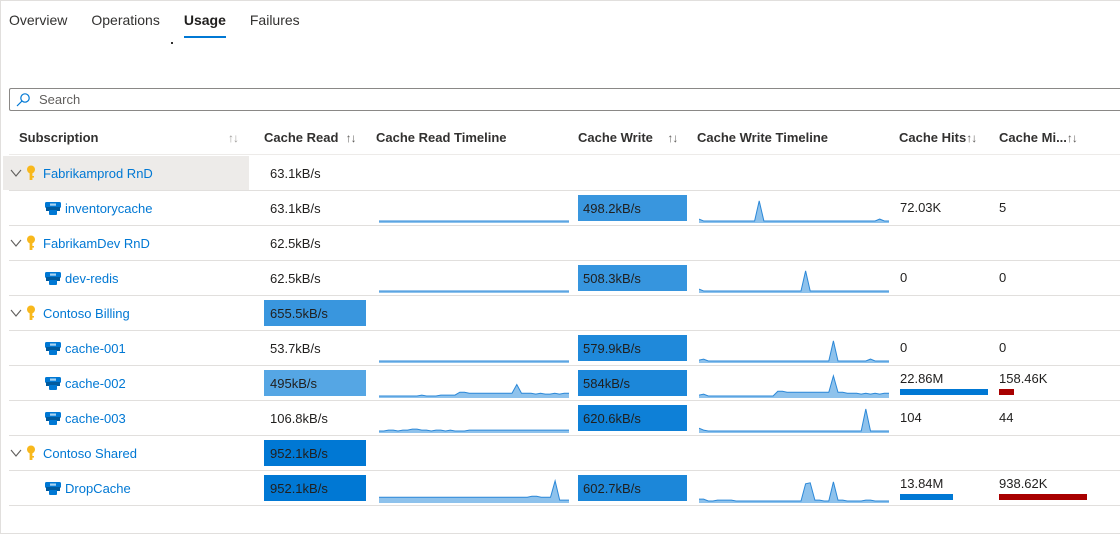  Describe the element at coordinates (1049, 278) in the screenshot. I see `cache-misses-cell: 0` at that location.